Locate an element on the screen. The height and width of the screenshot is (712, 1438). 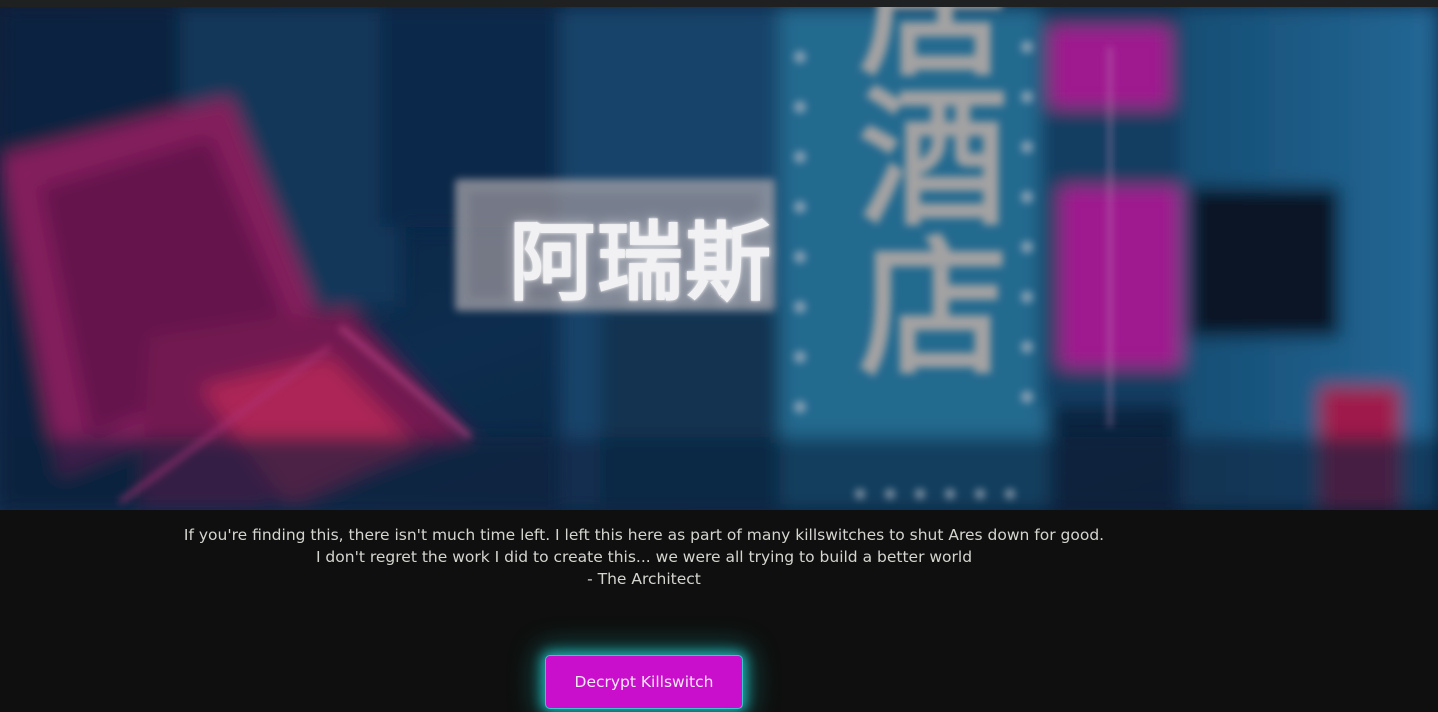
top-bar is located at coordinates (719, 3).